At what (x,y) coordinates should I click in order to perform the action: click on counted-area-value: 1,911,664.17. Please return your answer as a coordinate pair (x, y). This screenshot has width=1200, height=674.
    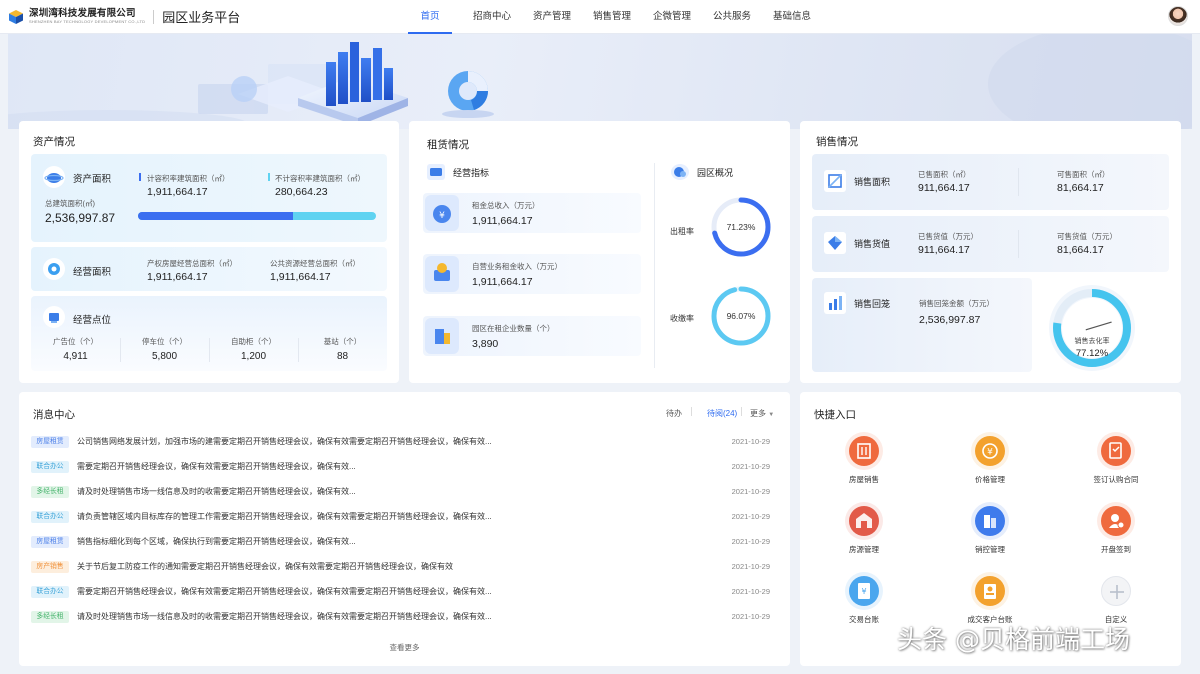
    Looking at the image, I should click on (177, 192).